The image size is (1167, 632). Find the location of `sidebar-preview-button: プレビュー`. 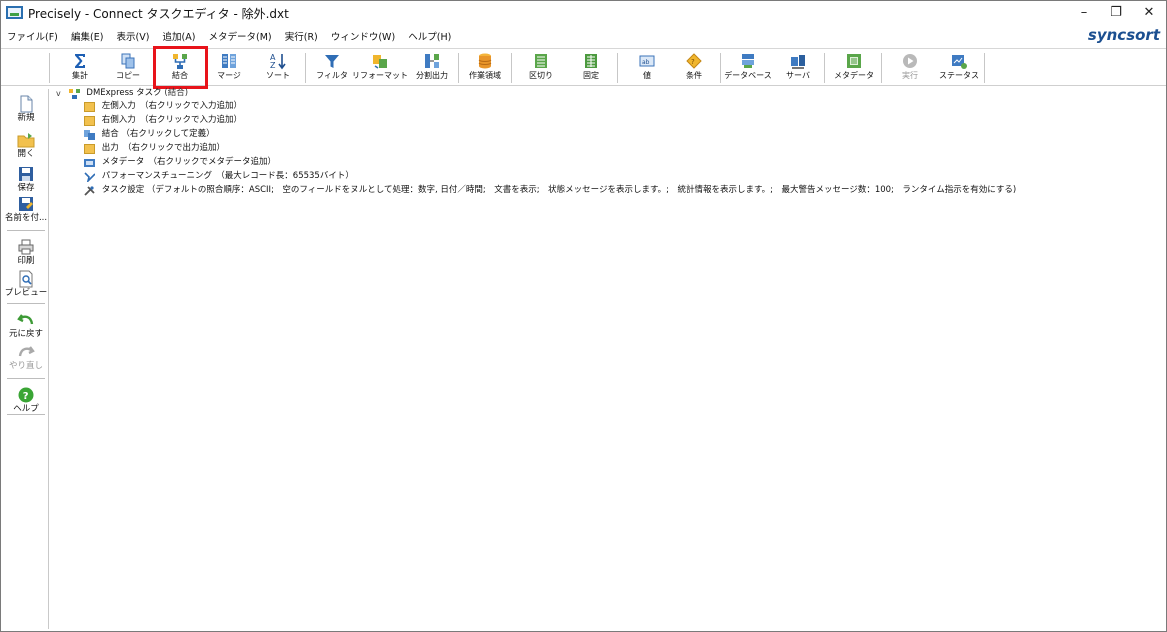

sidebar-preview-button: プレビュー is located at coordinates (26, 284).